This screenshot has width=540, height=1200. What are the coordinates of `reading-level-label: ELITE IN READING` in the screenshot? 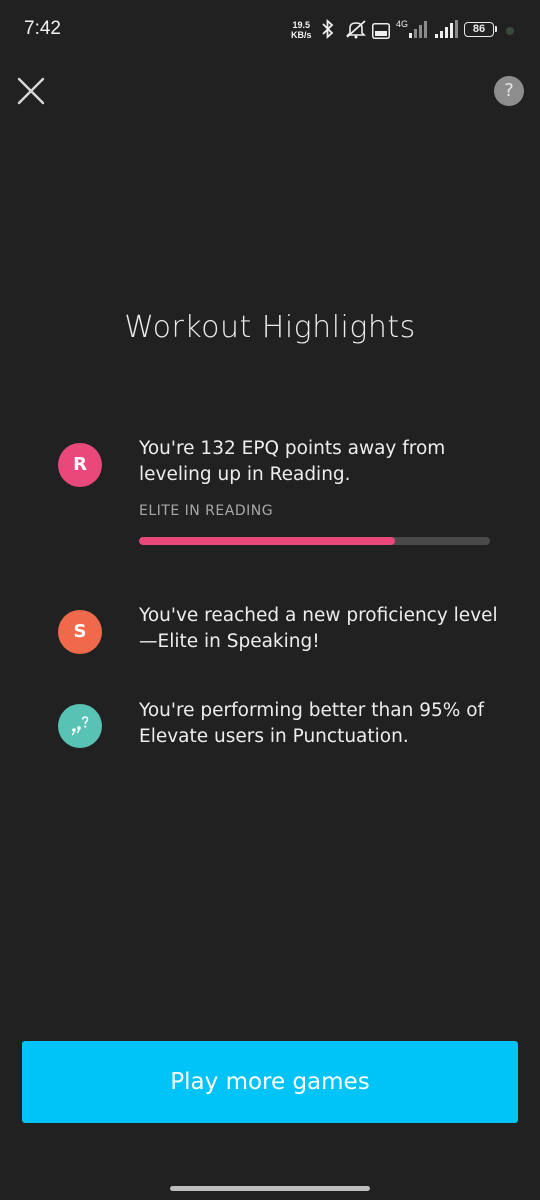 It's located at (206, 511).